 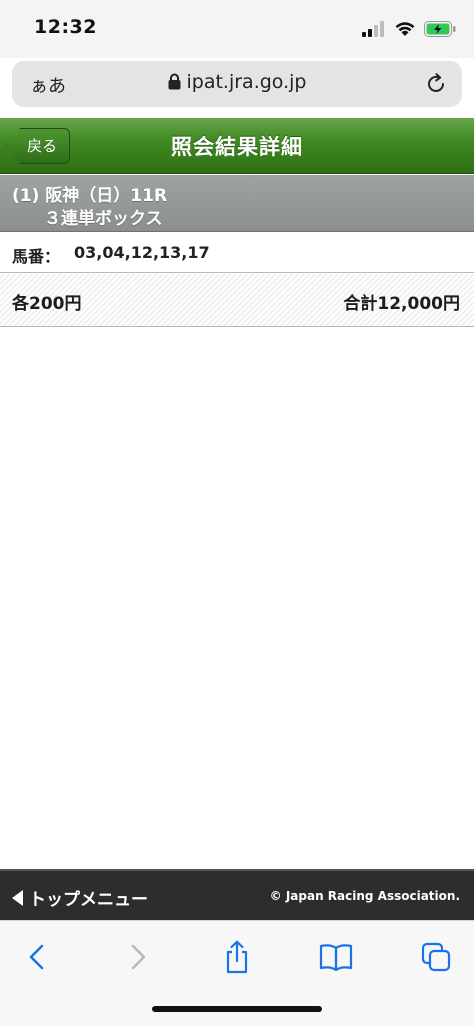 What do you see at coordinates (237, 1009) in the screenshot?
I see `home-indicator` at bounding box center [237, 1009].